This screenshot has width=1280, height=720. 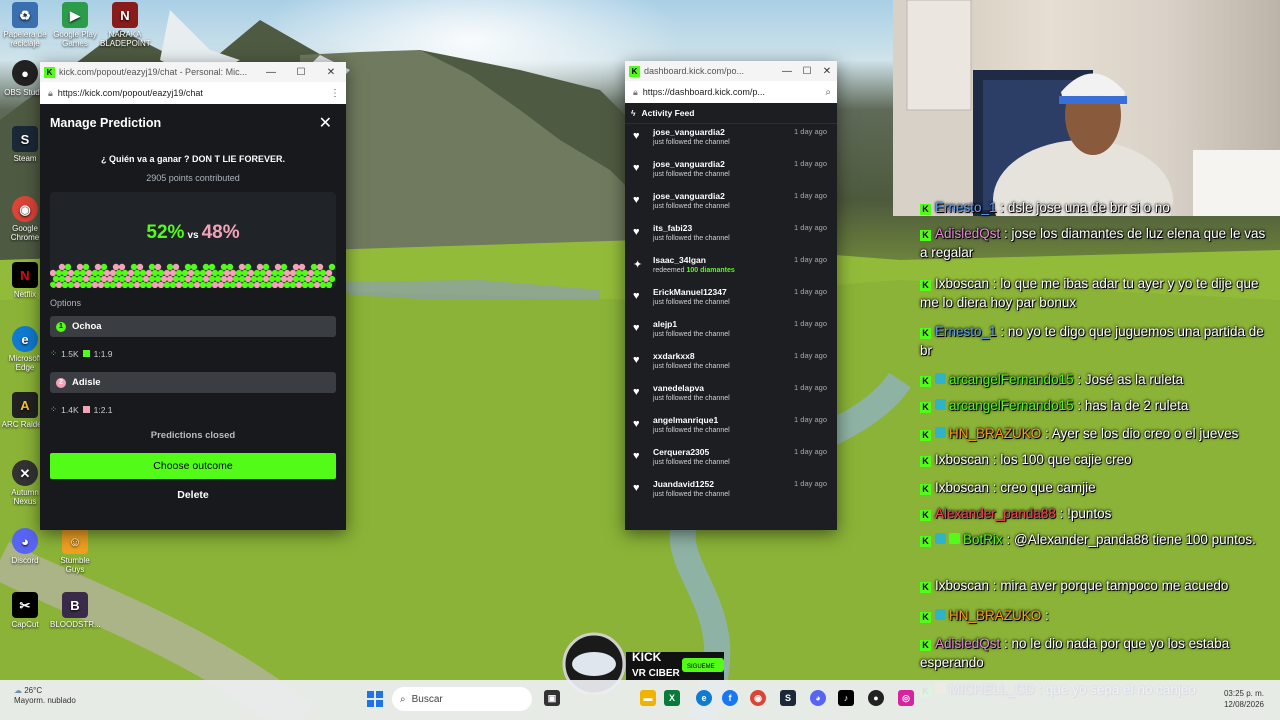 I want to click on desktop-icon-google-play-games: ▶ Google Play Games, so click(x=75, y=25).